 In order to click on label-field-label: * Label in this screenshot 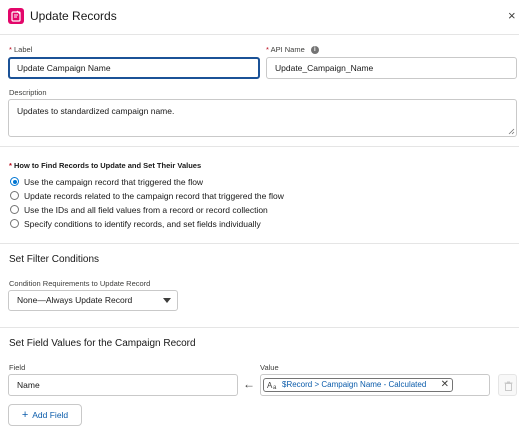, I will do `click(21, 49)`.